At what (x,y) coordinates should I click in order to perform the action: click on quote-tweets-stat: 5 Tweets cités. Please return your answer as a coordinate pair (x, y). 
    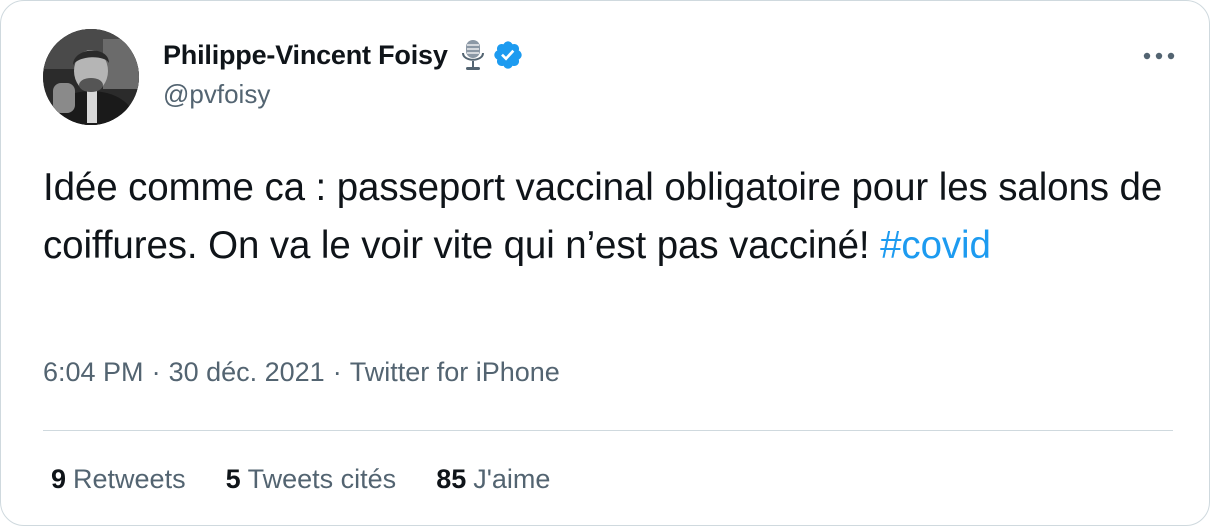
    Looking at the image, I should click on (311, 479).